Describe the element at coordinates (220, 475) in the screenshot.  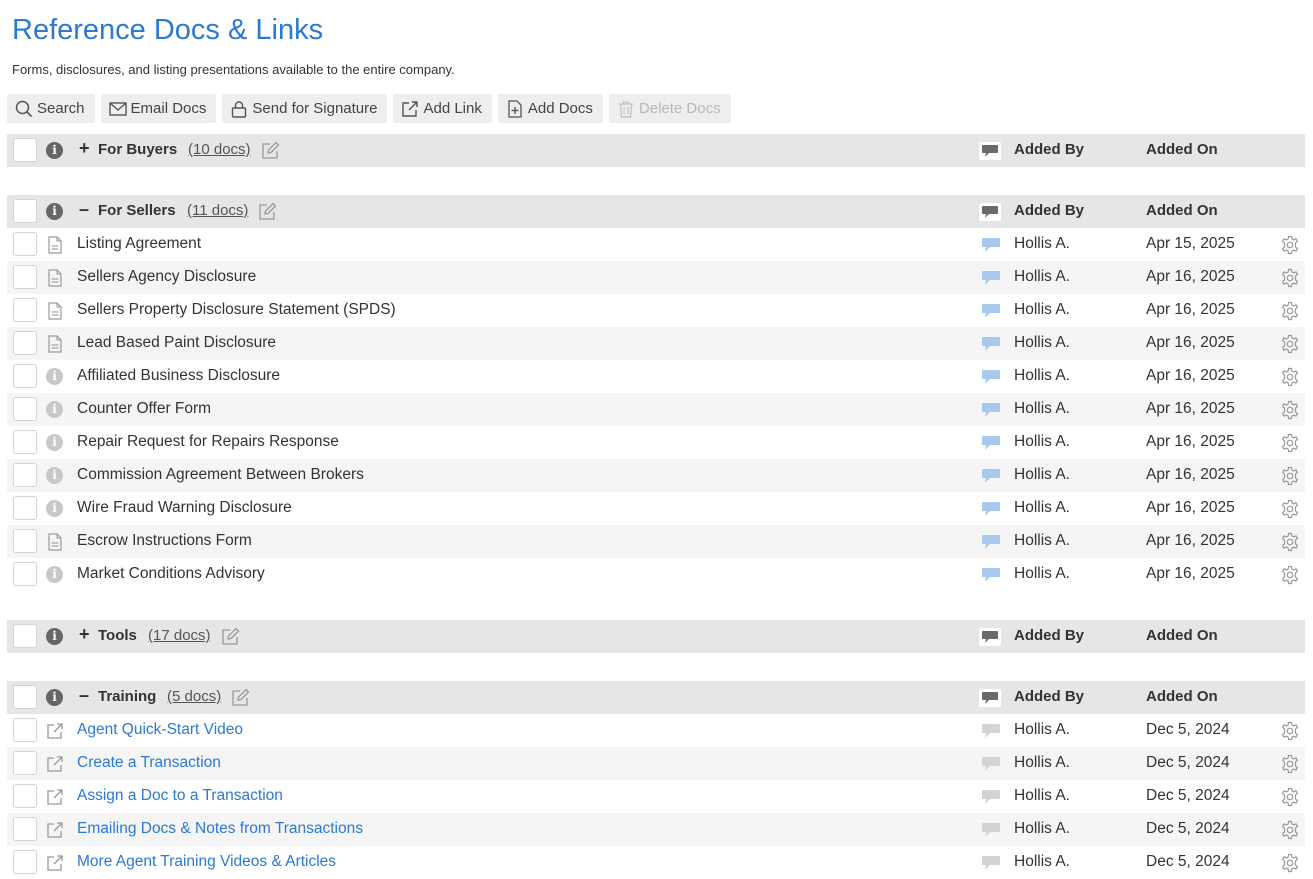
I see `doc-name: Commission Agreement Between Brokers` at that location.